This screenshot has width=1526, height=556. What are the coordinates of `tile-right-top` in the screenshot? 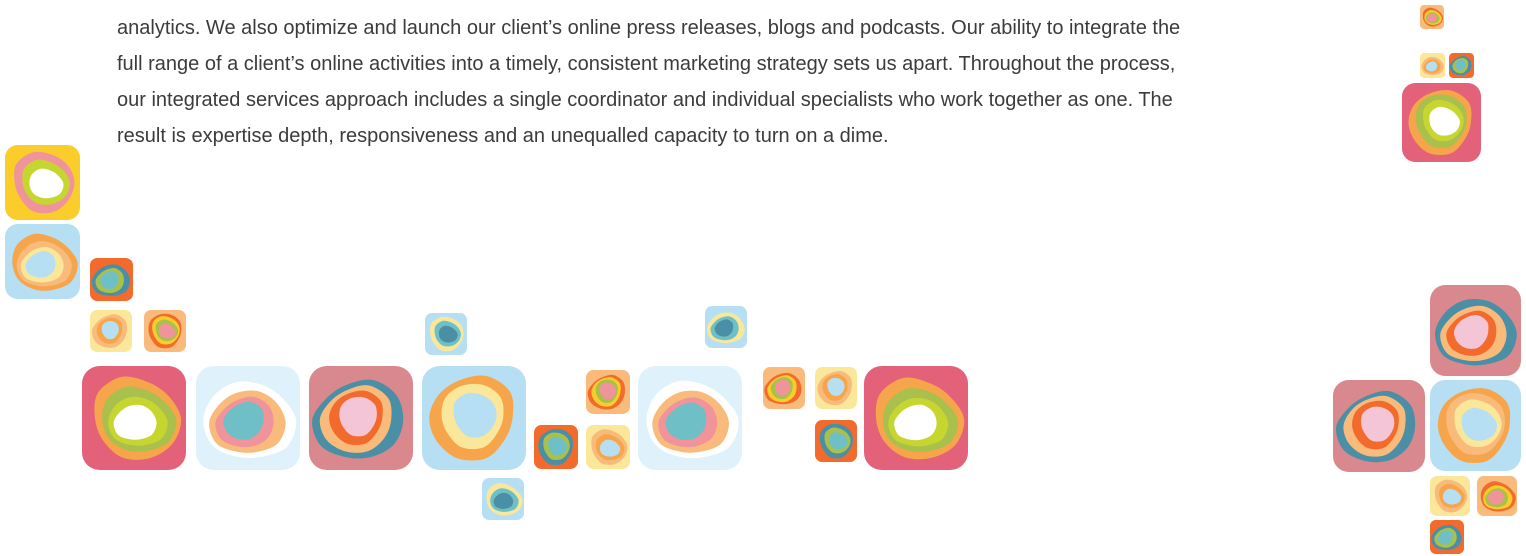 It's located at (1475, 330).